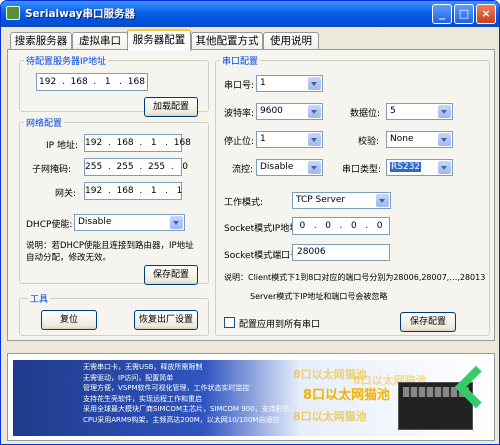 The image size is (500, 445). Describe the element at coordinates (166, 388) in the screenshot. I see `feature-line: 管理方便，VSPM软件可视化管理，工作状态实时监控` at that location.